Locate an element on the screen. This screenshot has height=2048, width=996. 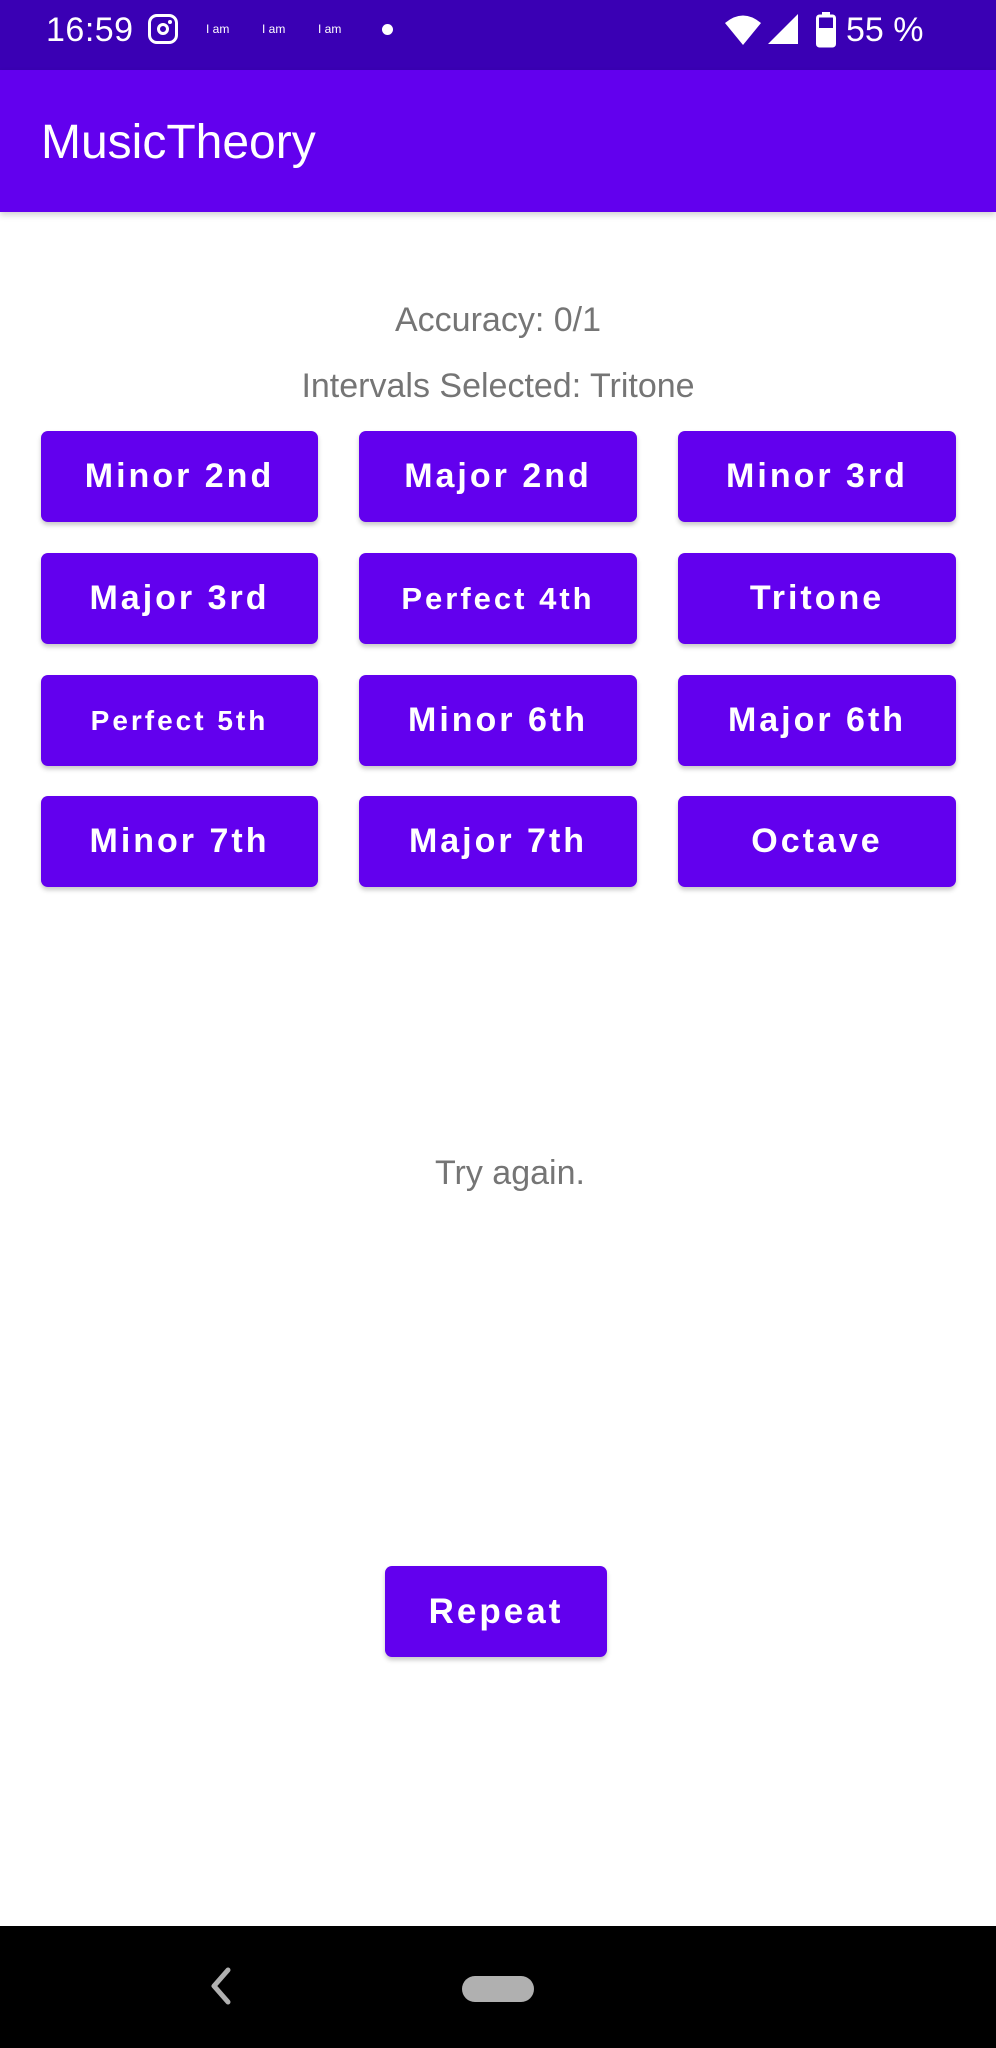
major-2nd-button: Major 2nd is located at coordinates (498, 476).